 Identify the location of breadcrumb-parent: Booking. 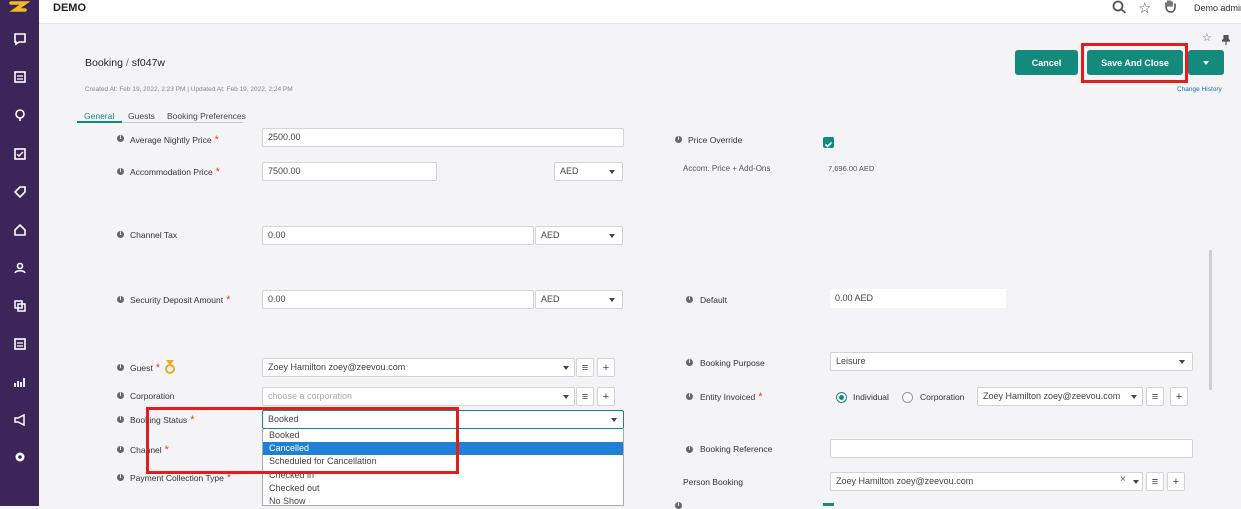
(104, 63).